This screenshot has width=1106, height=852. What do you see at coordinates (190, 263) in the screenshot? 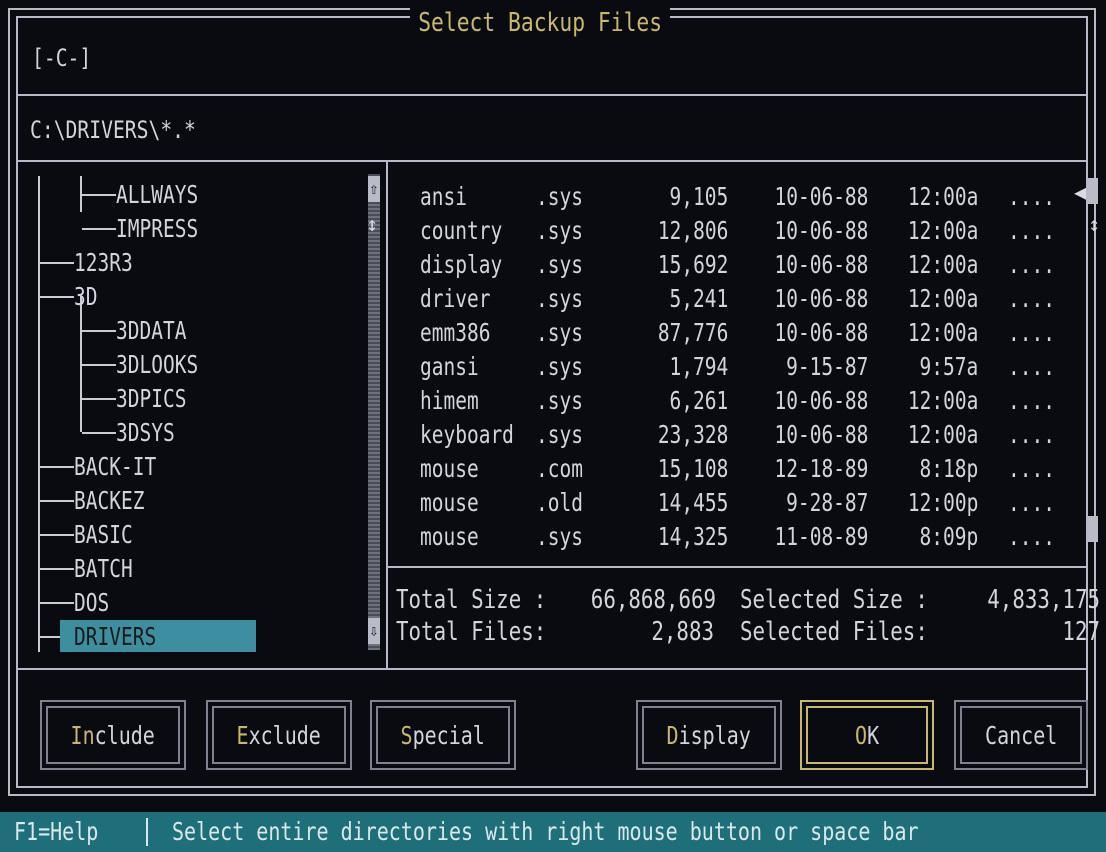
I see `tree-item-123r3: 123R3` at bounding box center [190, 263].